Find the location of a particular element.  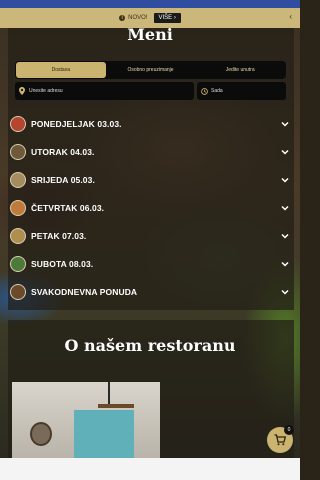

time-value: Sada is located at coordinates (217, 91).